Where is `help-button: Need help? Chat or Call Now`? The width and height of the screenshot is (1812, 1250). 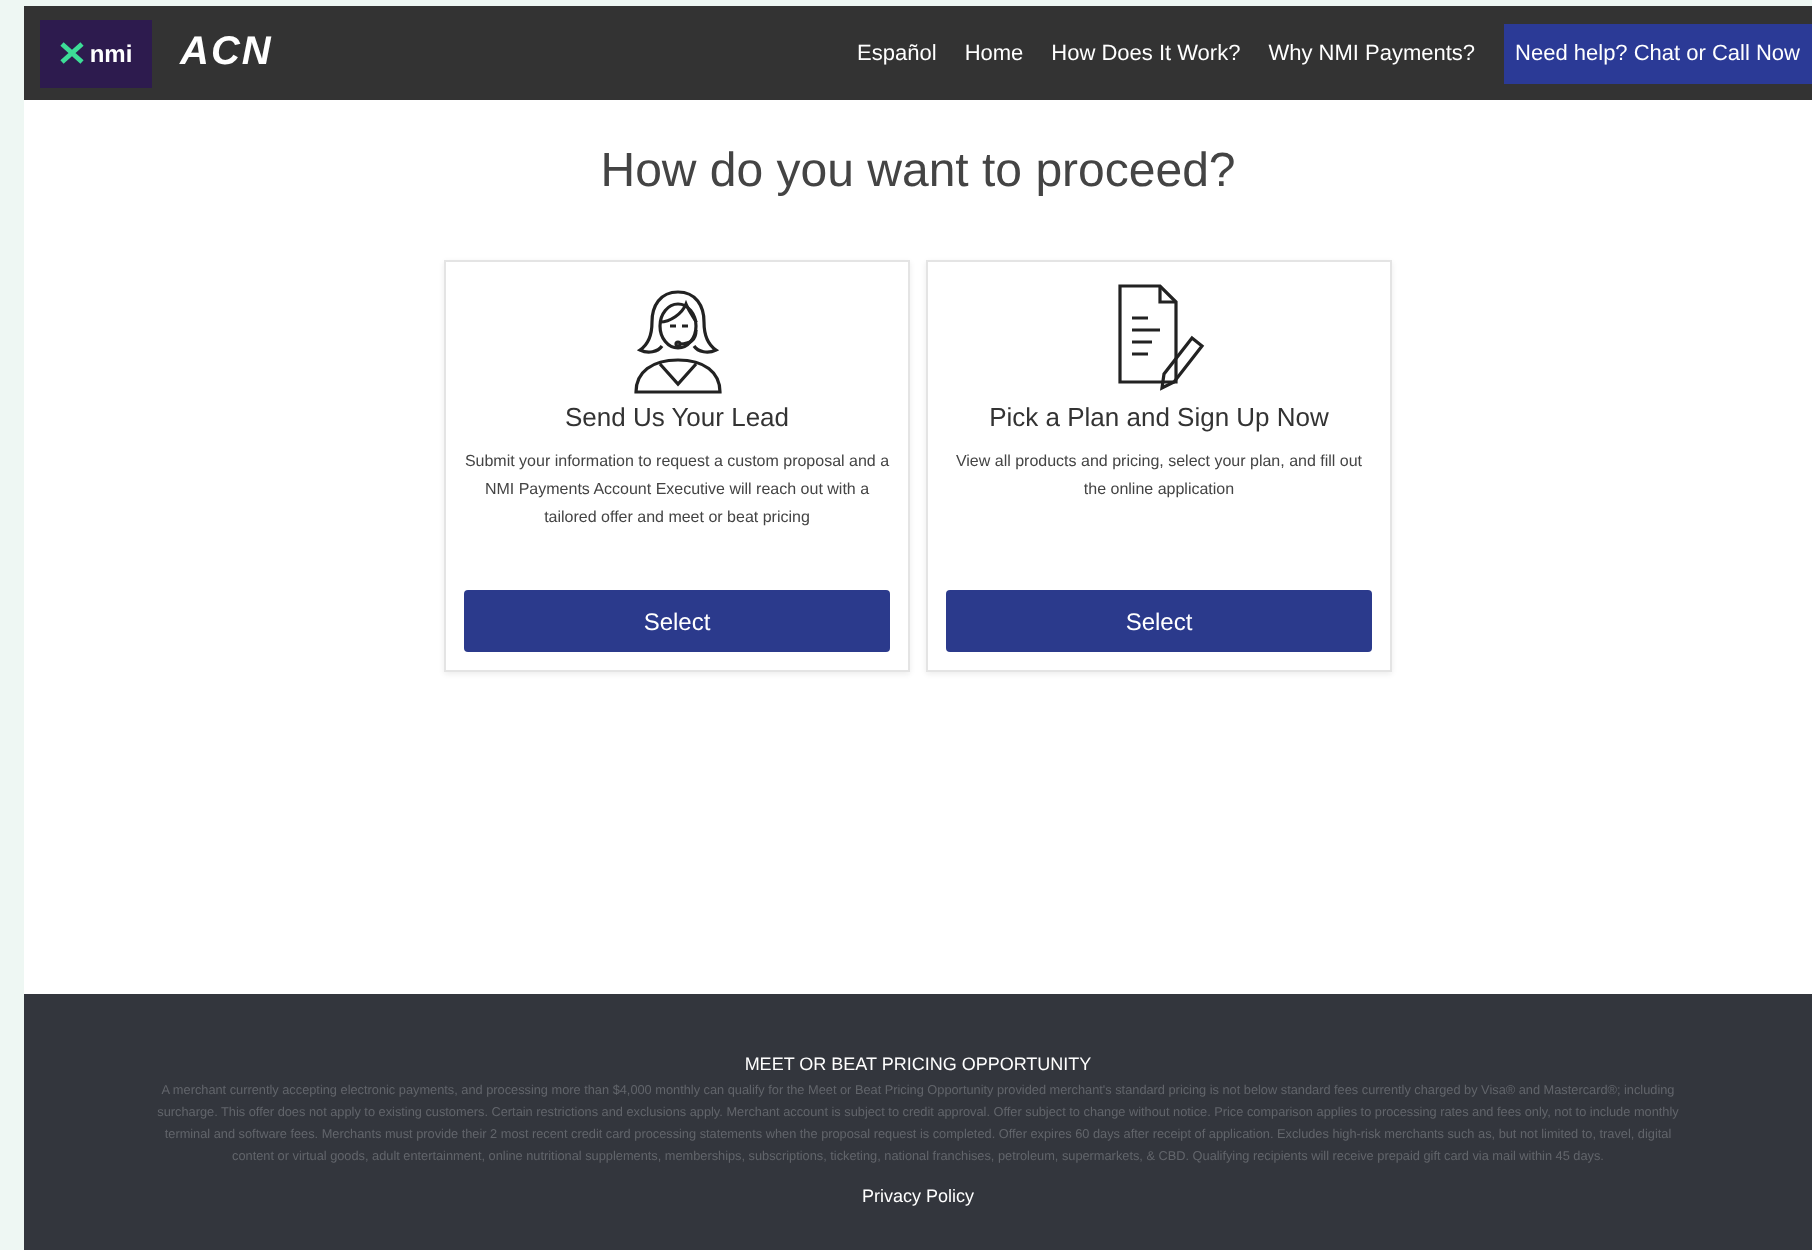 help-button: Need help? Chat or Call Now is located at coordinates (1657, 53).